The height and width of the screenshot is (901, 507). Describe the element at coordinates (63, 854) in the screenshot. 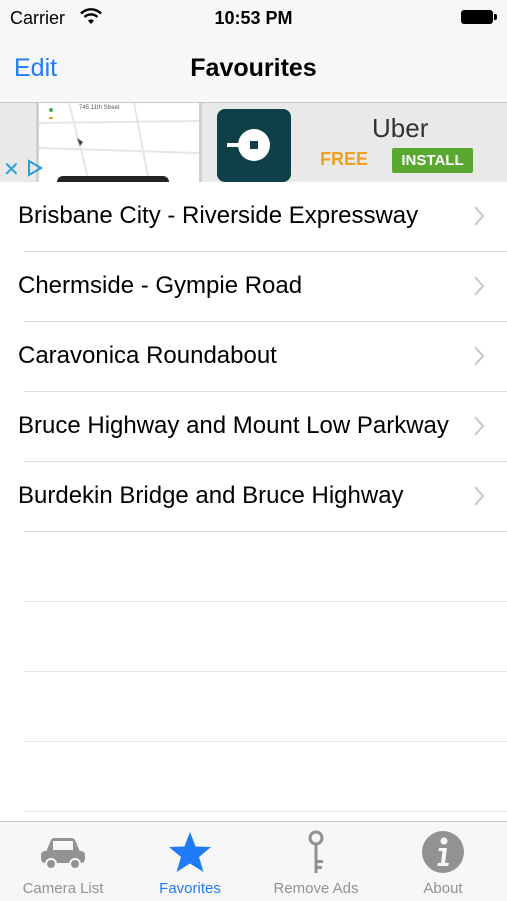

I see `car-icon` at that location.